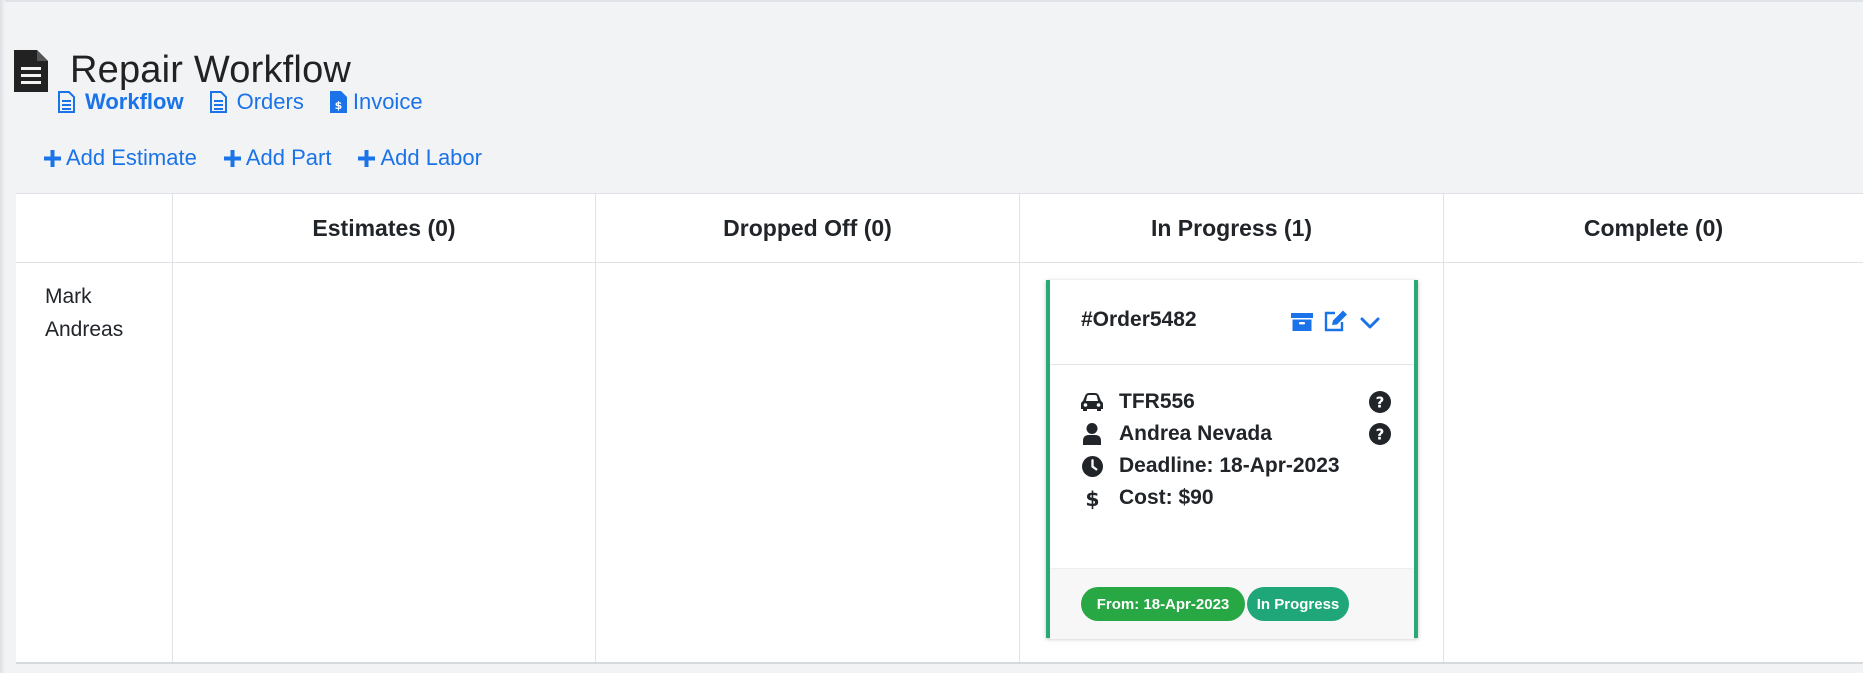 Image resolution: width=1863 pixels, height=673 pixels. Describe the element at coordinates (384, 227) in the screenshot. I see `column-header-estimates: Estimates (0)` at that location.